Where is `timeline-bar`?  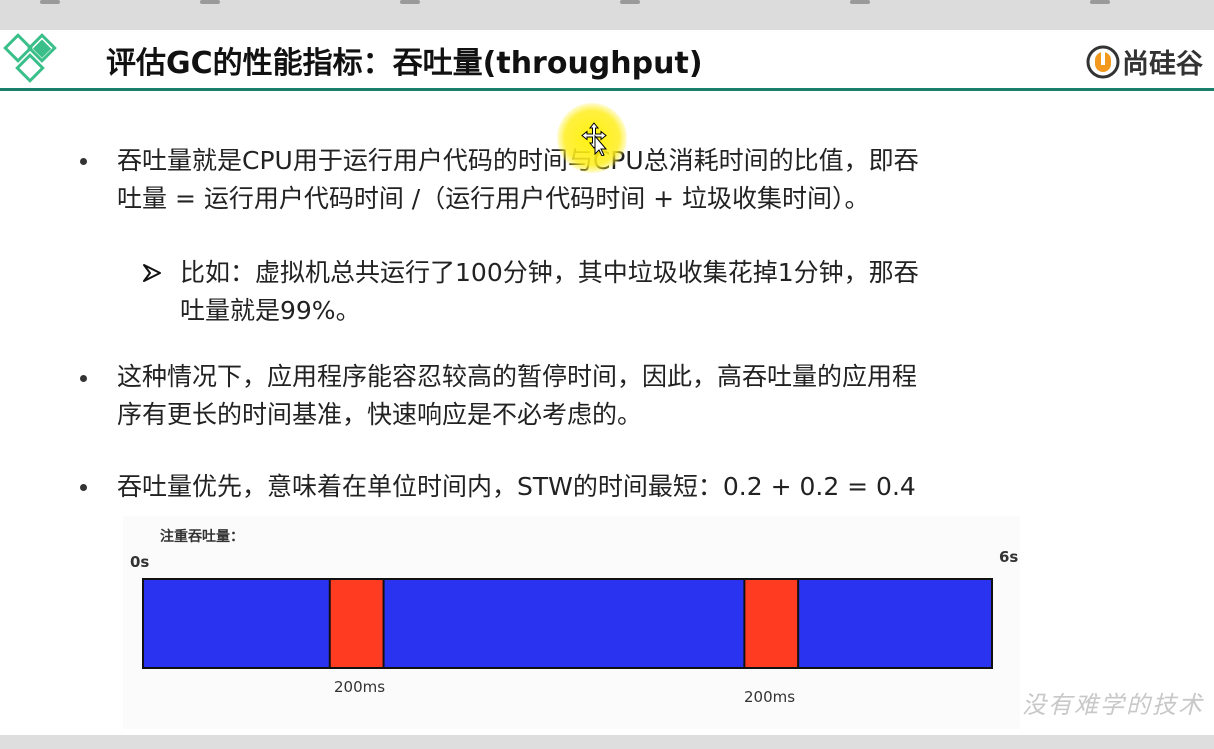 timeline-bar is located at coordinates (567, 623).